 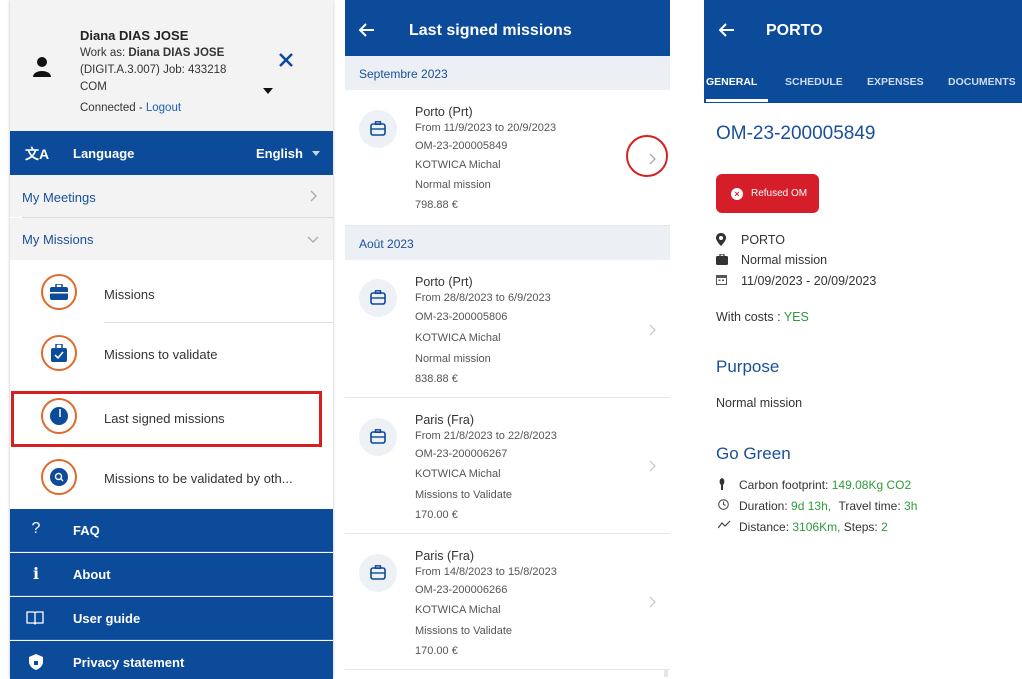 I want to click on travel-label: Travel time:, so click(x=869, y=506).